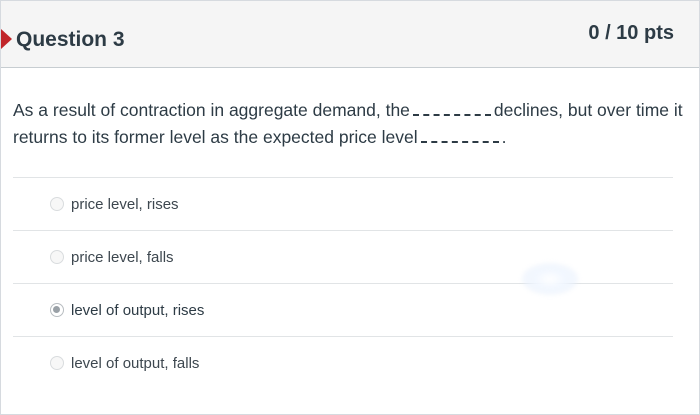 The height and width of the screenshot is (415, 700). What do you see at coordinates (122, 257) in the screenshot?
I see `answer-label: price level, falls` at bounding box center [122, 257].